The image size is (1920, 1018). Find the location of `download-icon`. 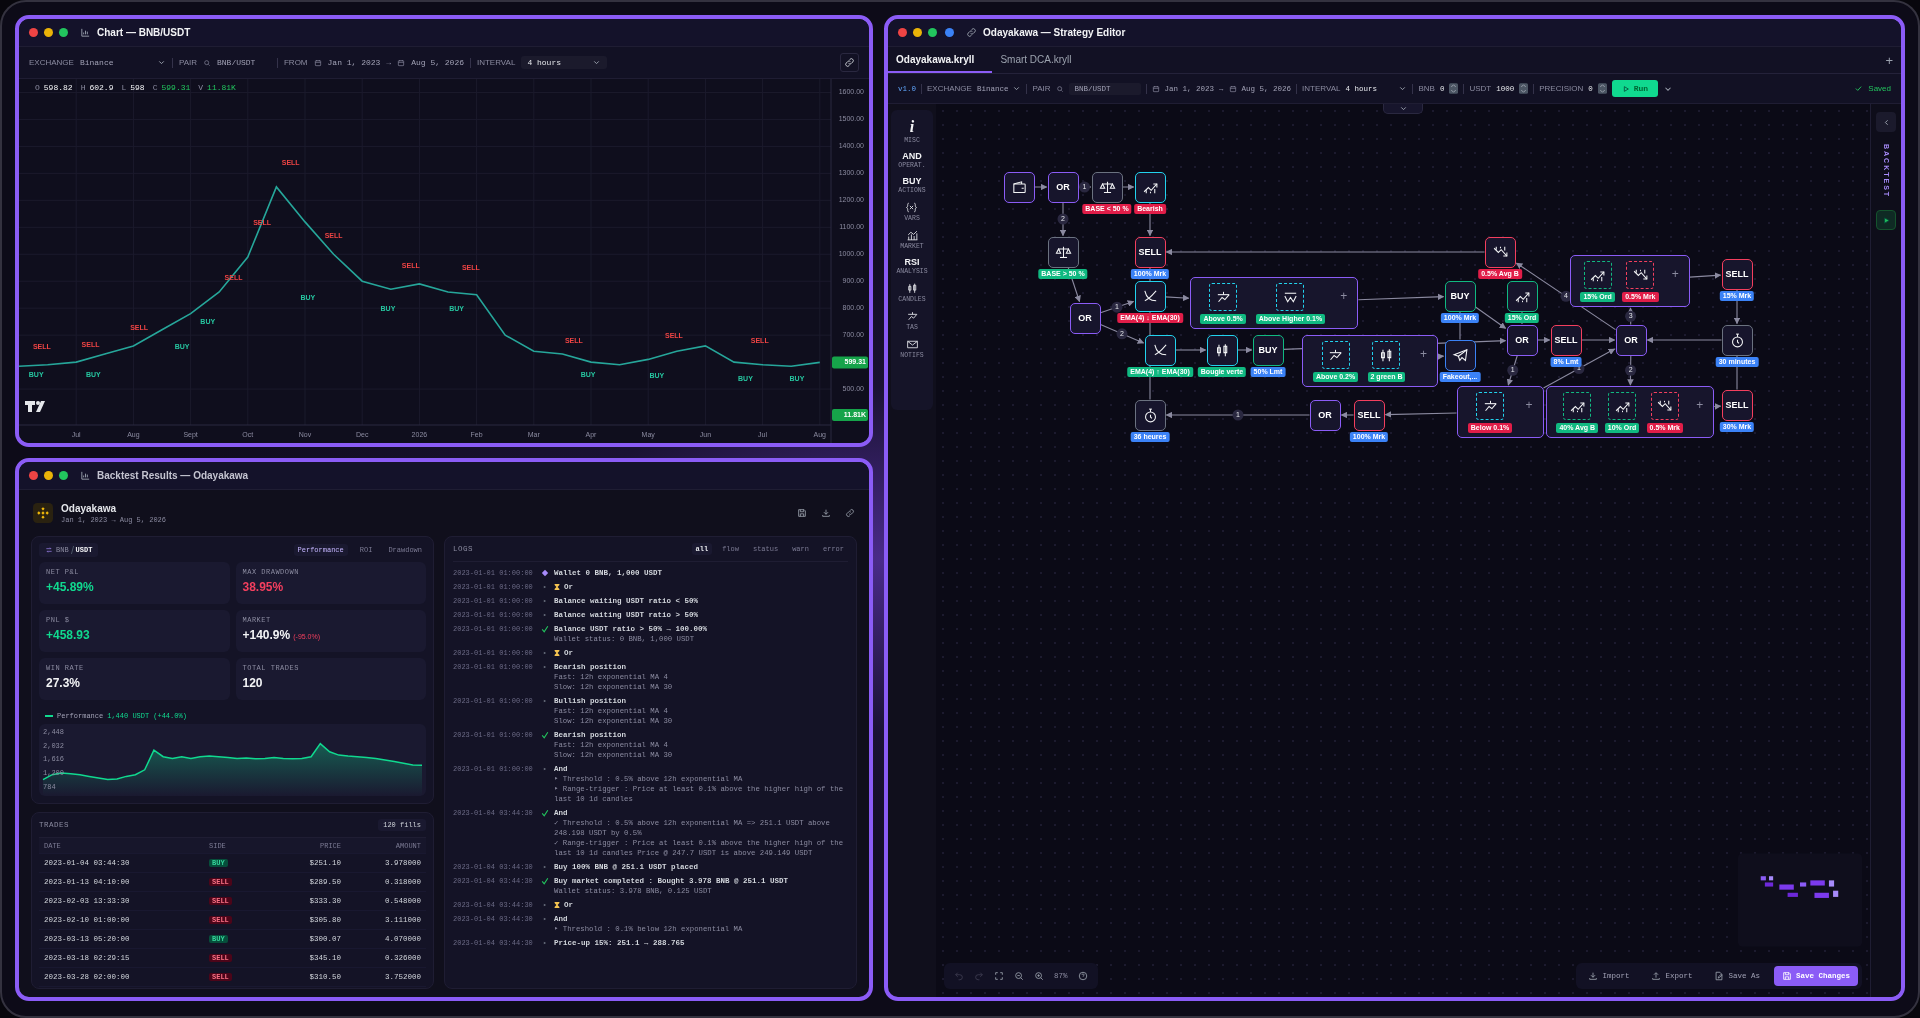

download-icon is located at coordinates (826, 513).